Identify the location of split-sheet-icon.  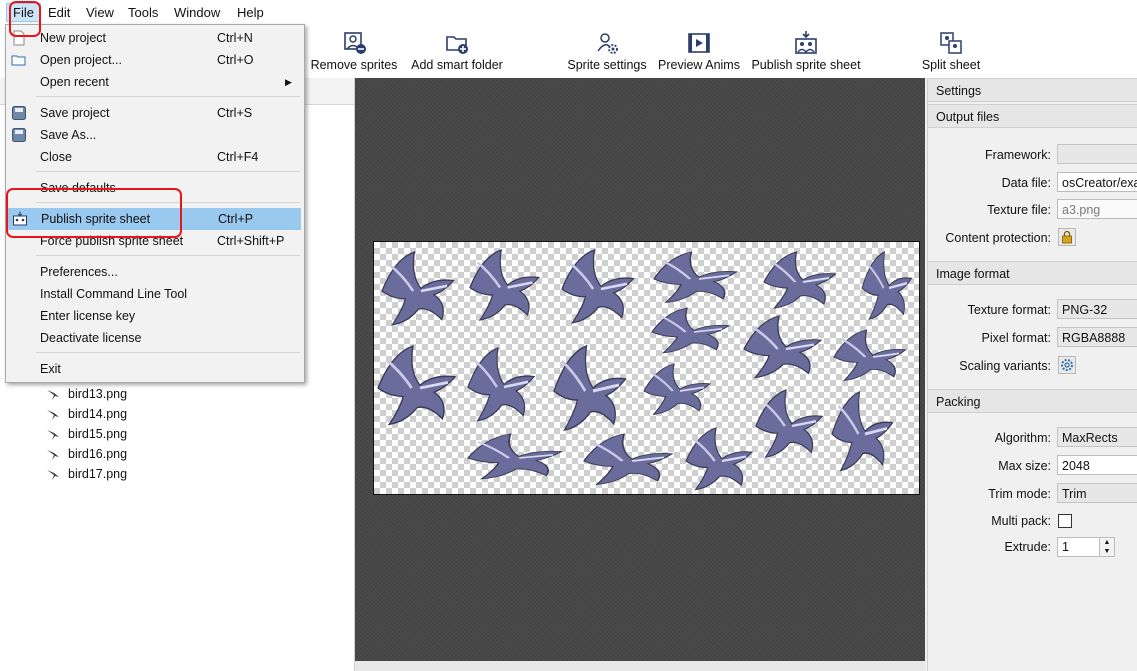
(951, 43).